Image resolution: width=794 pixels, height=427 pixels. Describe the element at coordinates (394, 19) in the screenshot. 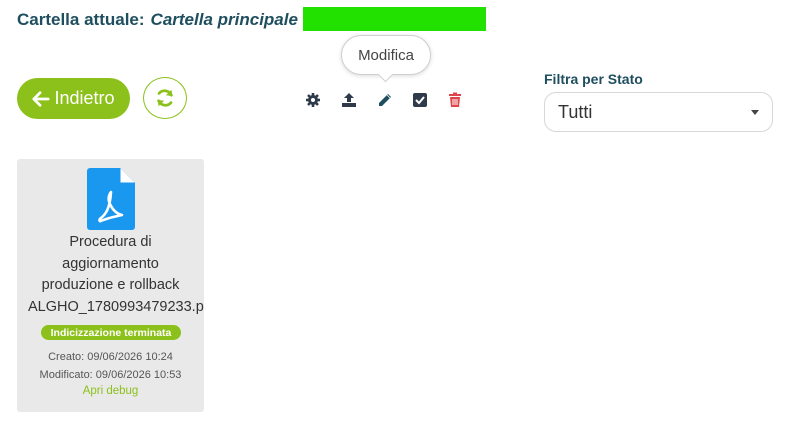

I see `breadcrumb-highlight` at that location.